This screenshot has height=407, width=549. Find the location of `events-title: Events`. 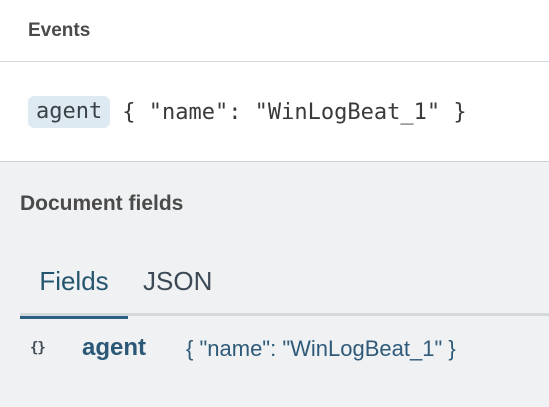

events-title: Events is located at coordinates (59, 30).